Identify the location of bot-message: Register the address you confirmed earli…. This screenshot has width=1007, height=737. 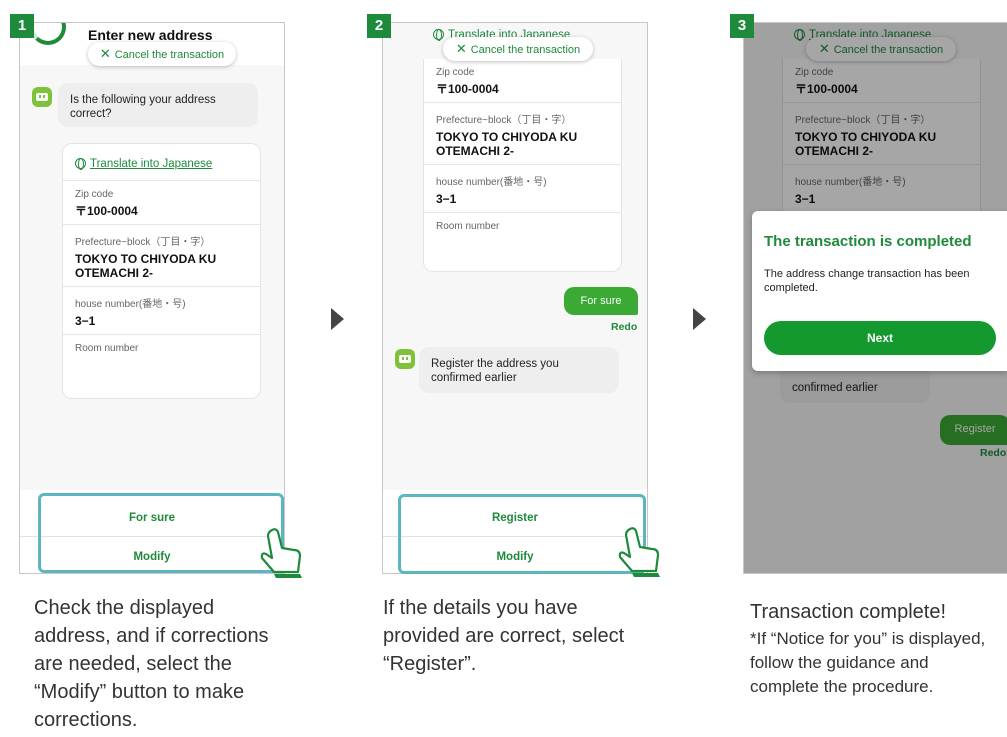
(519, 370).